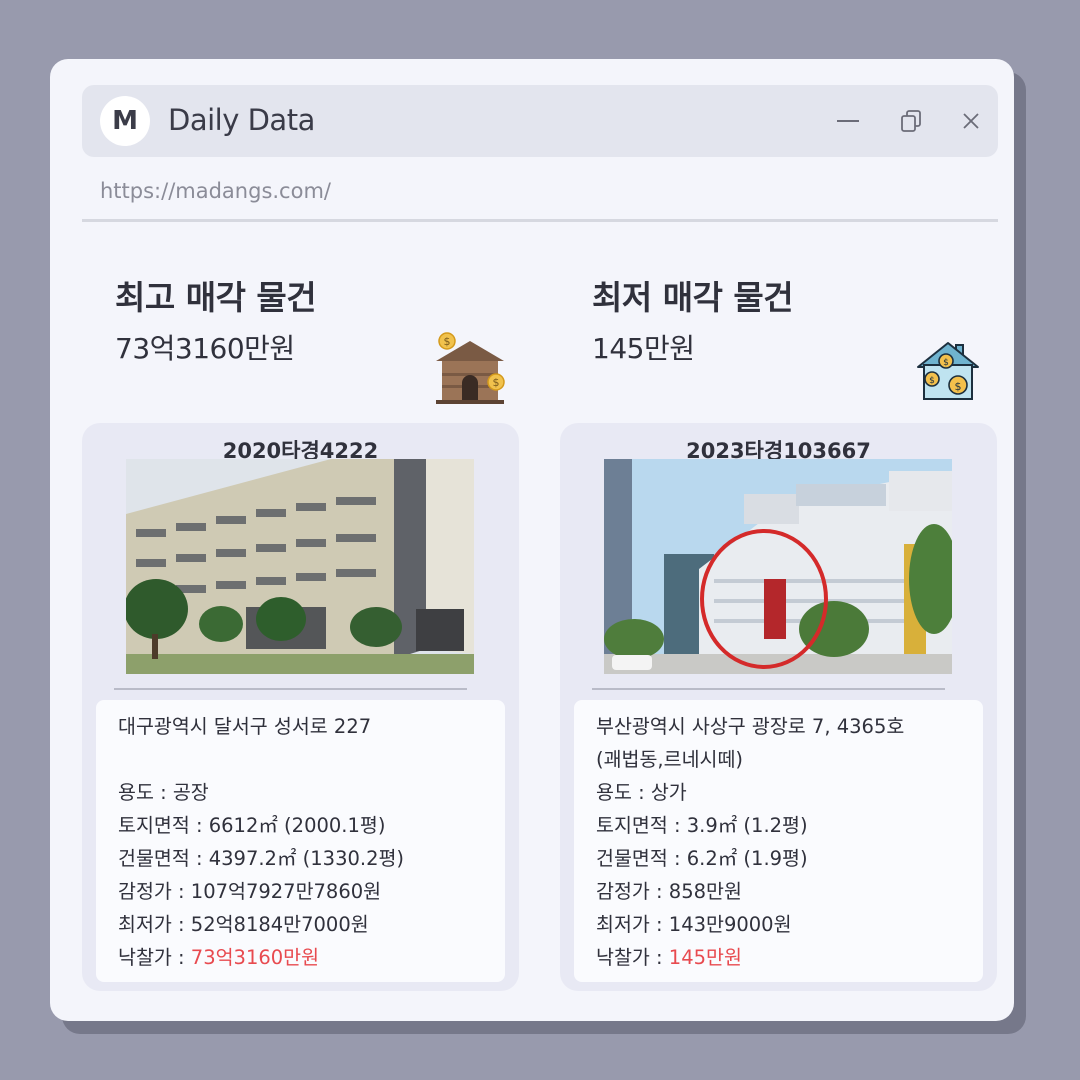 The height and width of the screenshot is (1080, 1080). Describe the element at coordinates (243, 924) in the screenshot. I see `minimum-price: 최저가 : 52억8184만7000원` at that location.